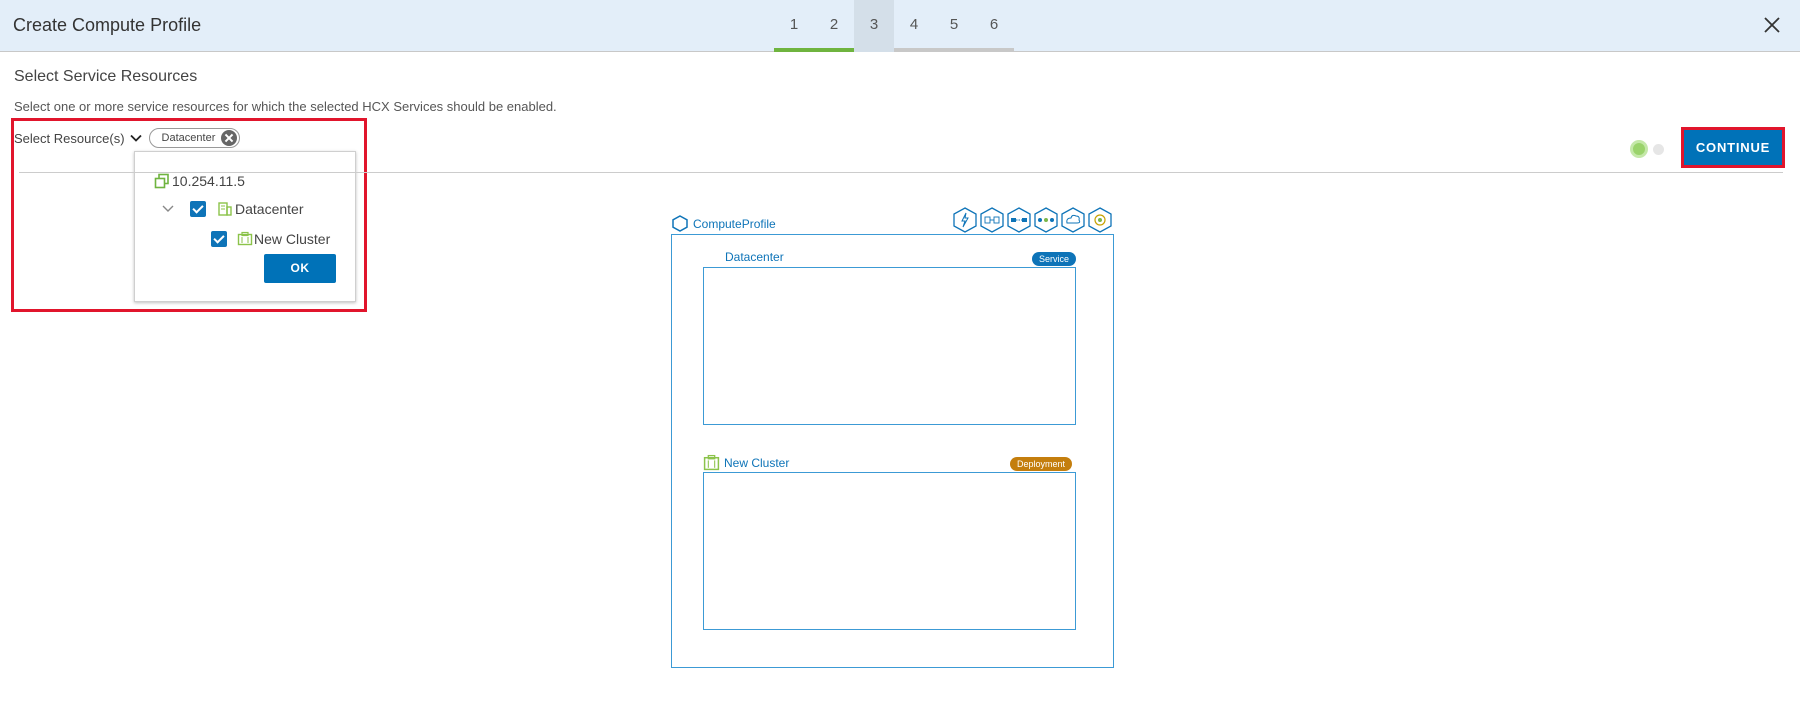 This screenshot has height=716, width=1800. What do you see at coordinates (834, 26) in the screenshot?
I see `step-2: 2` at bounding box center [834, 26].